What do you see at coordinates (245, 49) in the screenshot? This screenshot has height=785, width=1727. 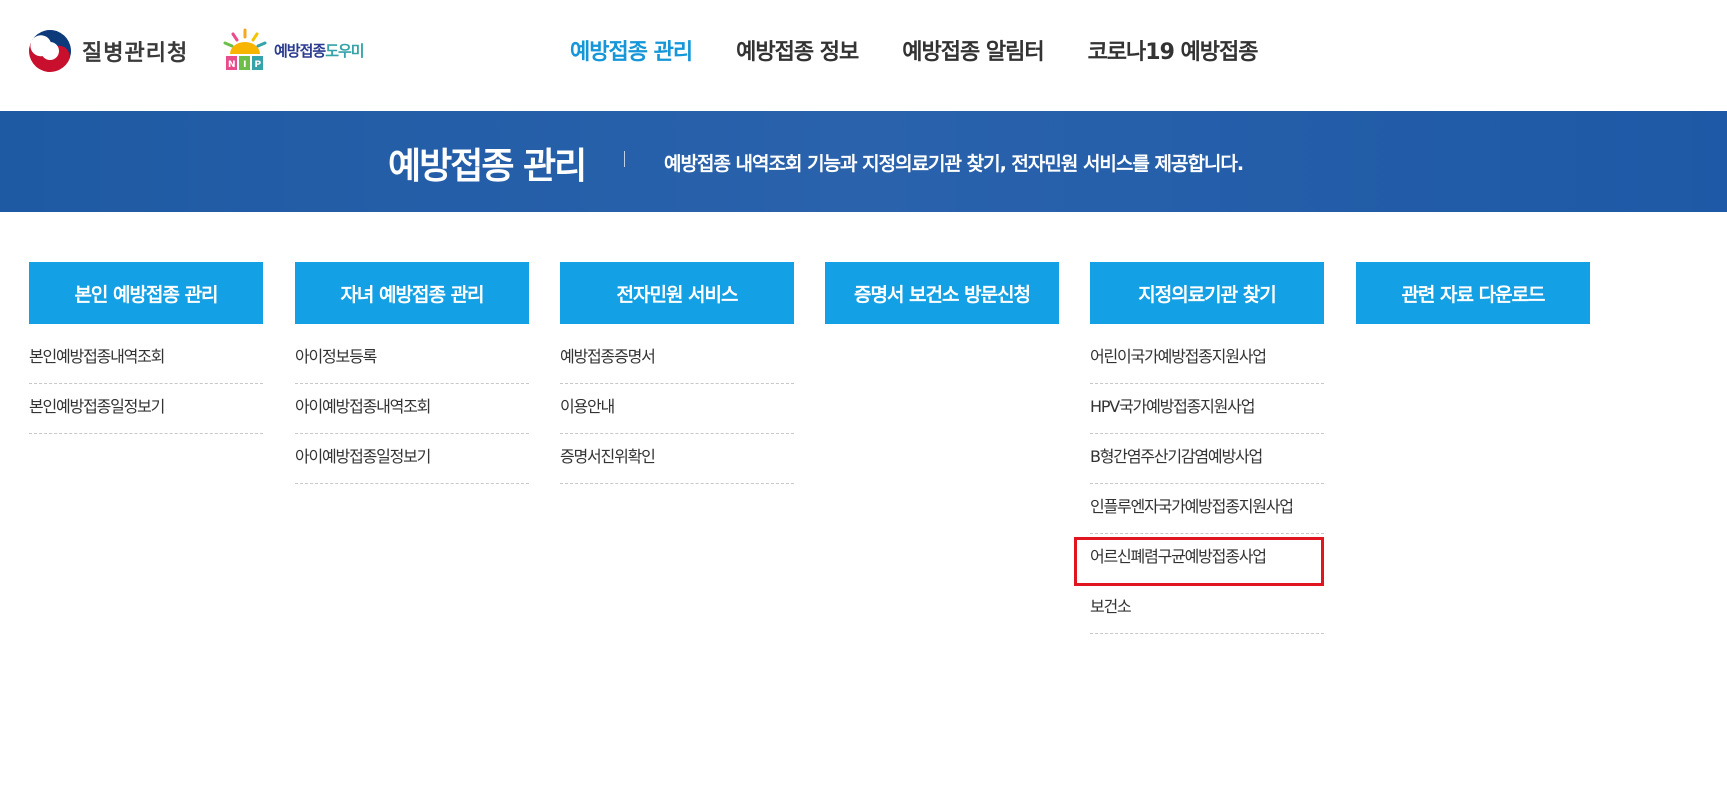 I see `nip-sun-icon: N I P` at bounding box center [245, 49].